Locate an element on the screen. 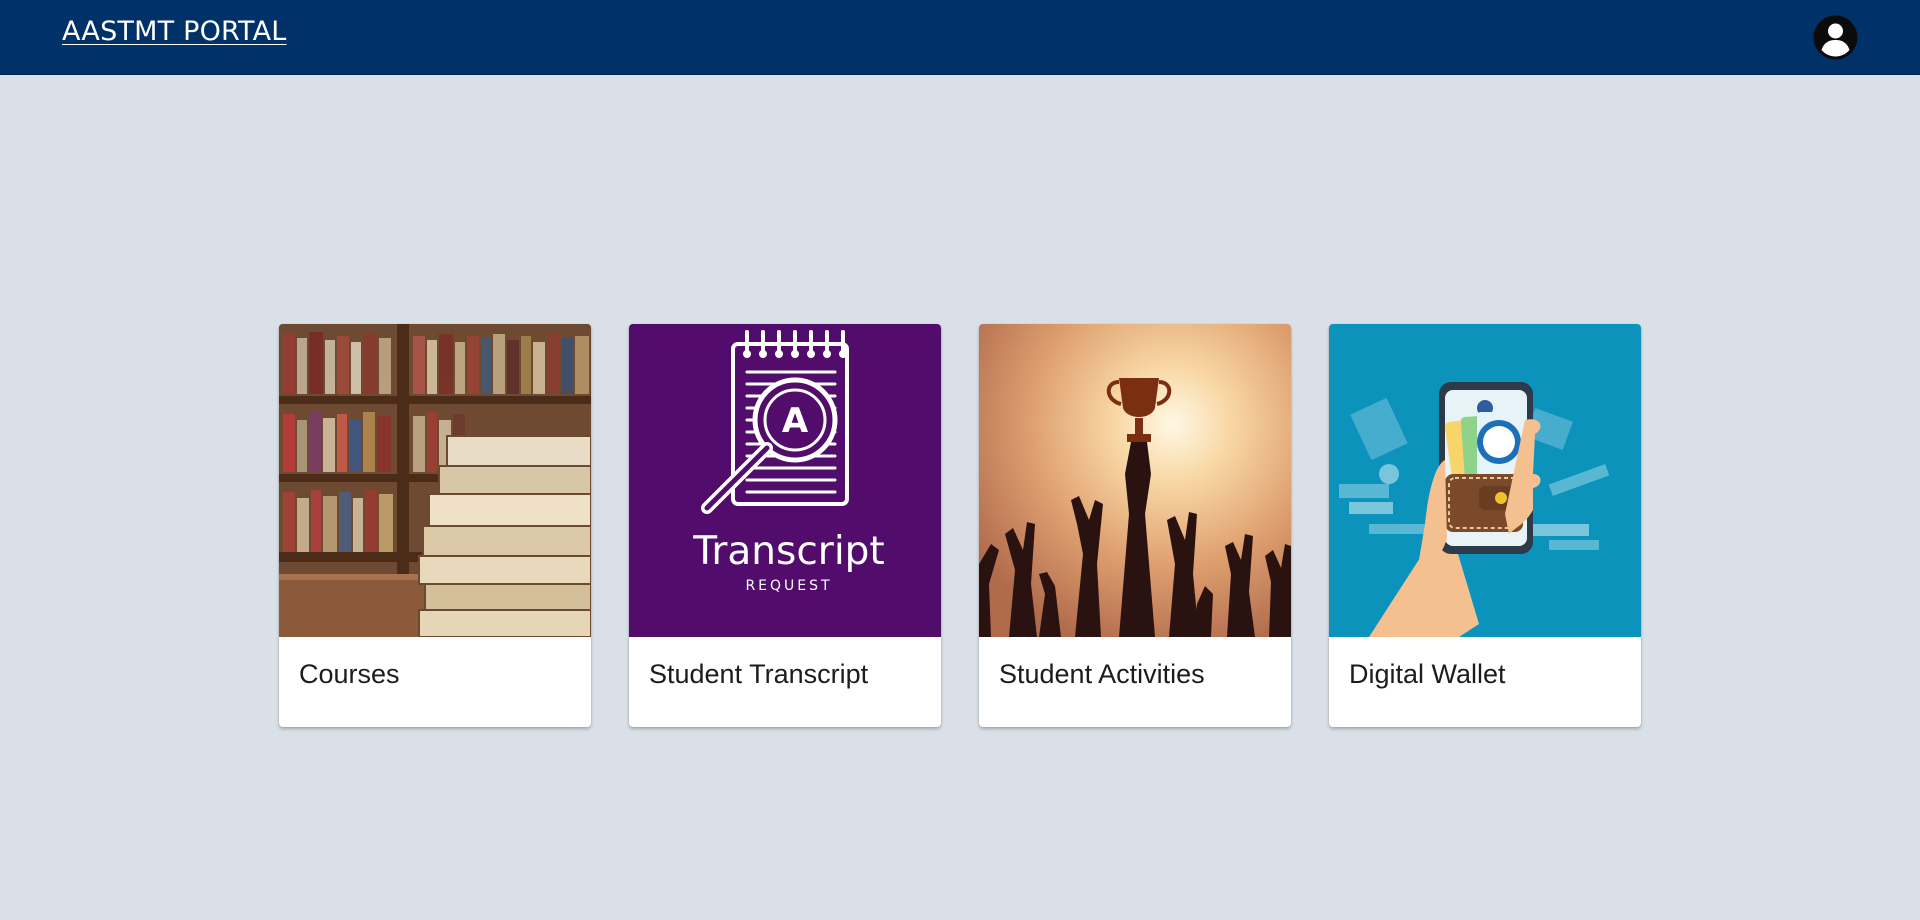 The height and width of the screenshot is (920, 1920). transcript-letter: A is located at coordinates (795, 421).